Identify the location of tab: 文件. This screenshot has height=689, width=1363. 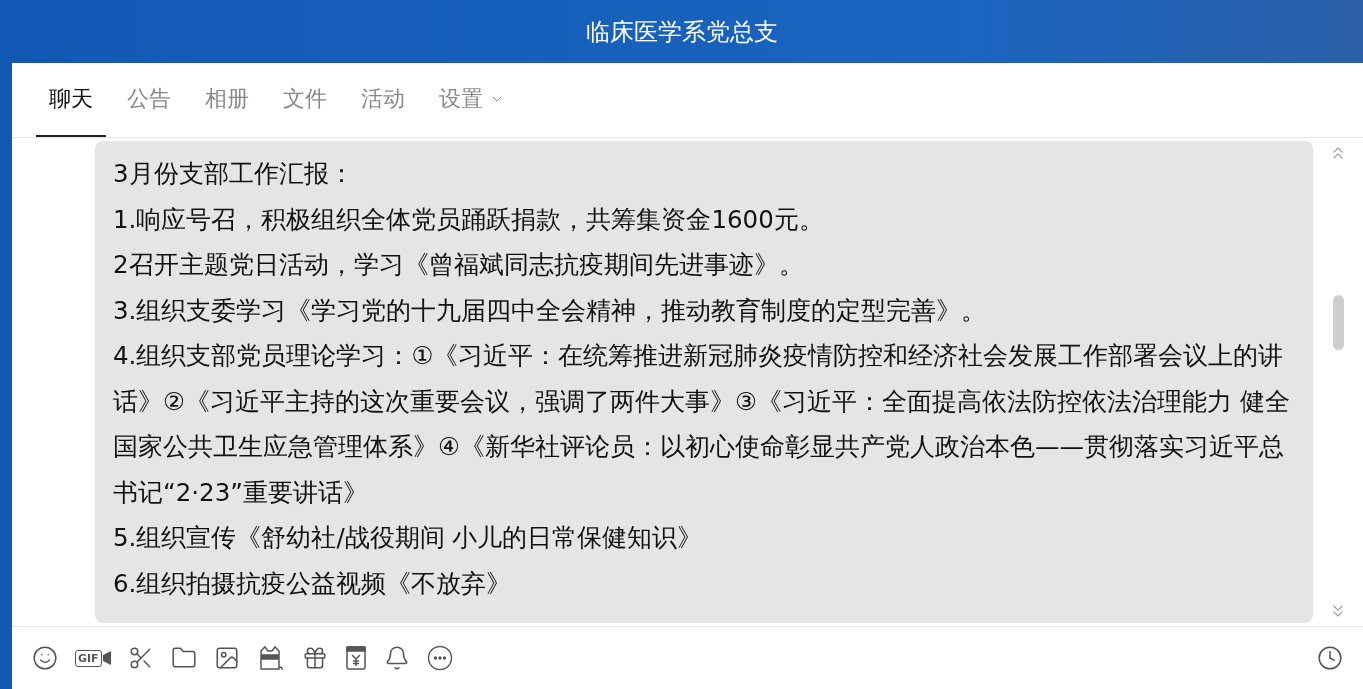
(305, 100).